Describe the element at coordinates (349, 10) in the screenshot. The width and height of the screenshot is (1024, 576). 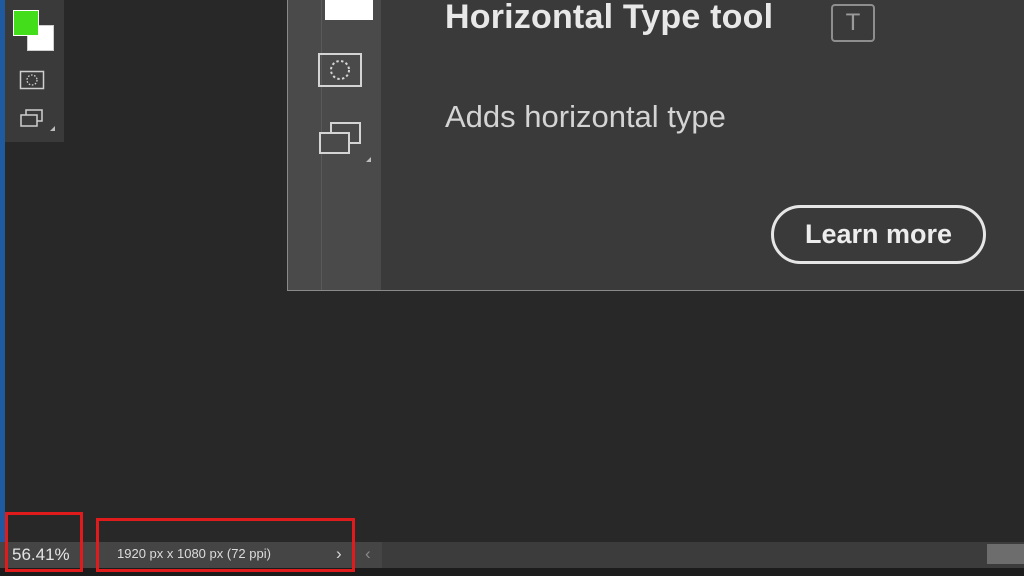
I see `tooltip-background-swatch` at that location.